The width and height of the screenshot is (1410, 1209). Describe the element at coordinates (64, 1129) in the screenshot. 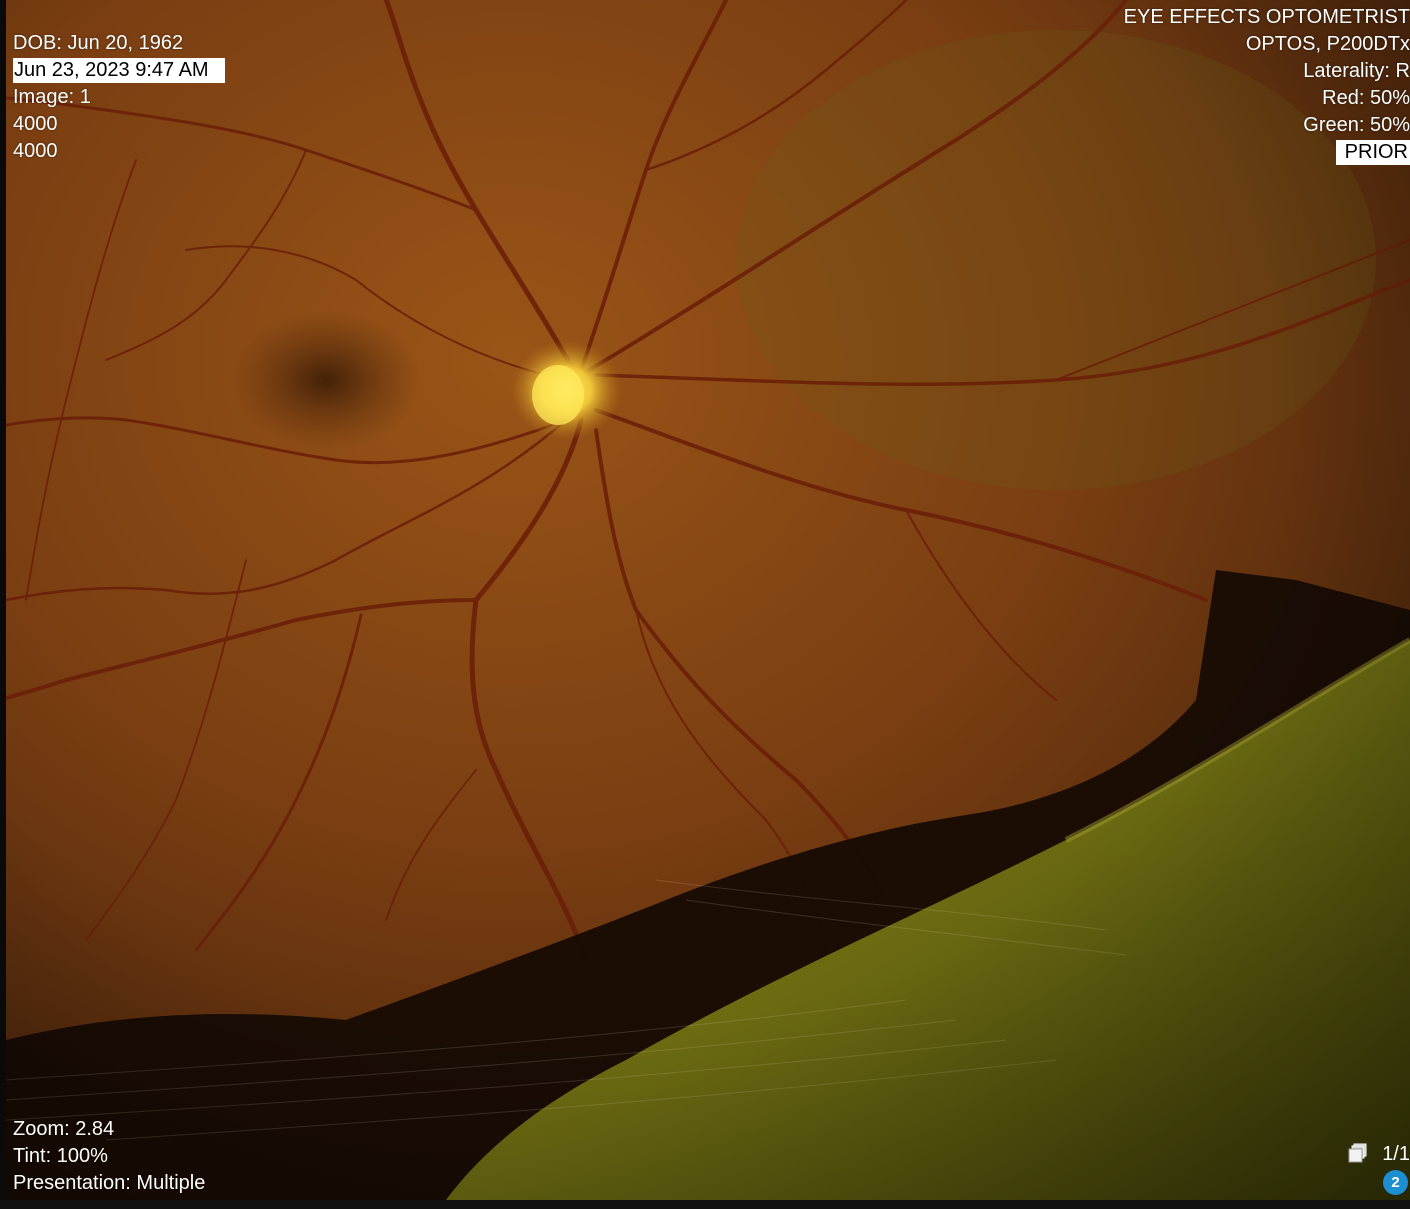

I see `zoom-label: Zoom: 2.84` at that location.